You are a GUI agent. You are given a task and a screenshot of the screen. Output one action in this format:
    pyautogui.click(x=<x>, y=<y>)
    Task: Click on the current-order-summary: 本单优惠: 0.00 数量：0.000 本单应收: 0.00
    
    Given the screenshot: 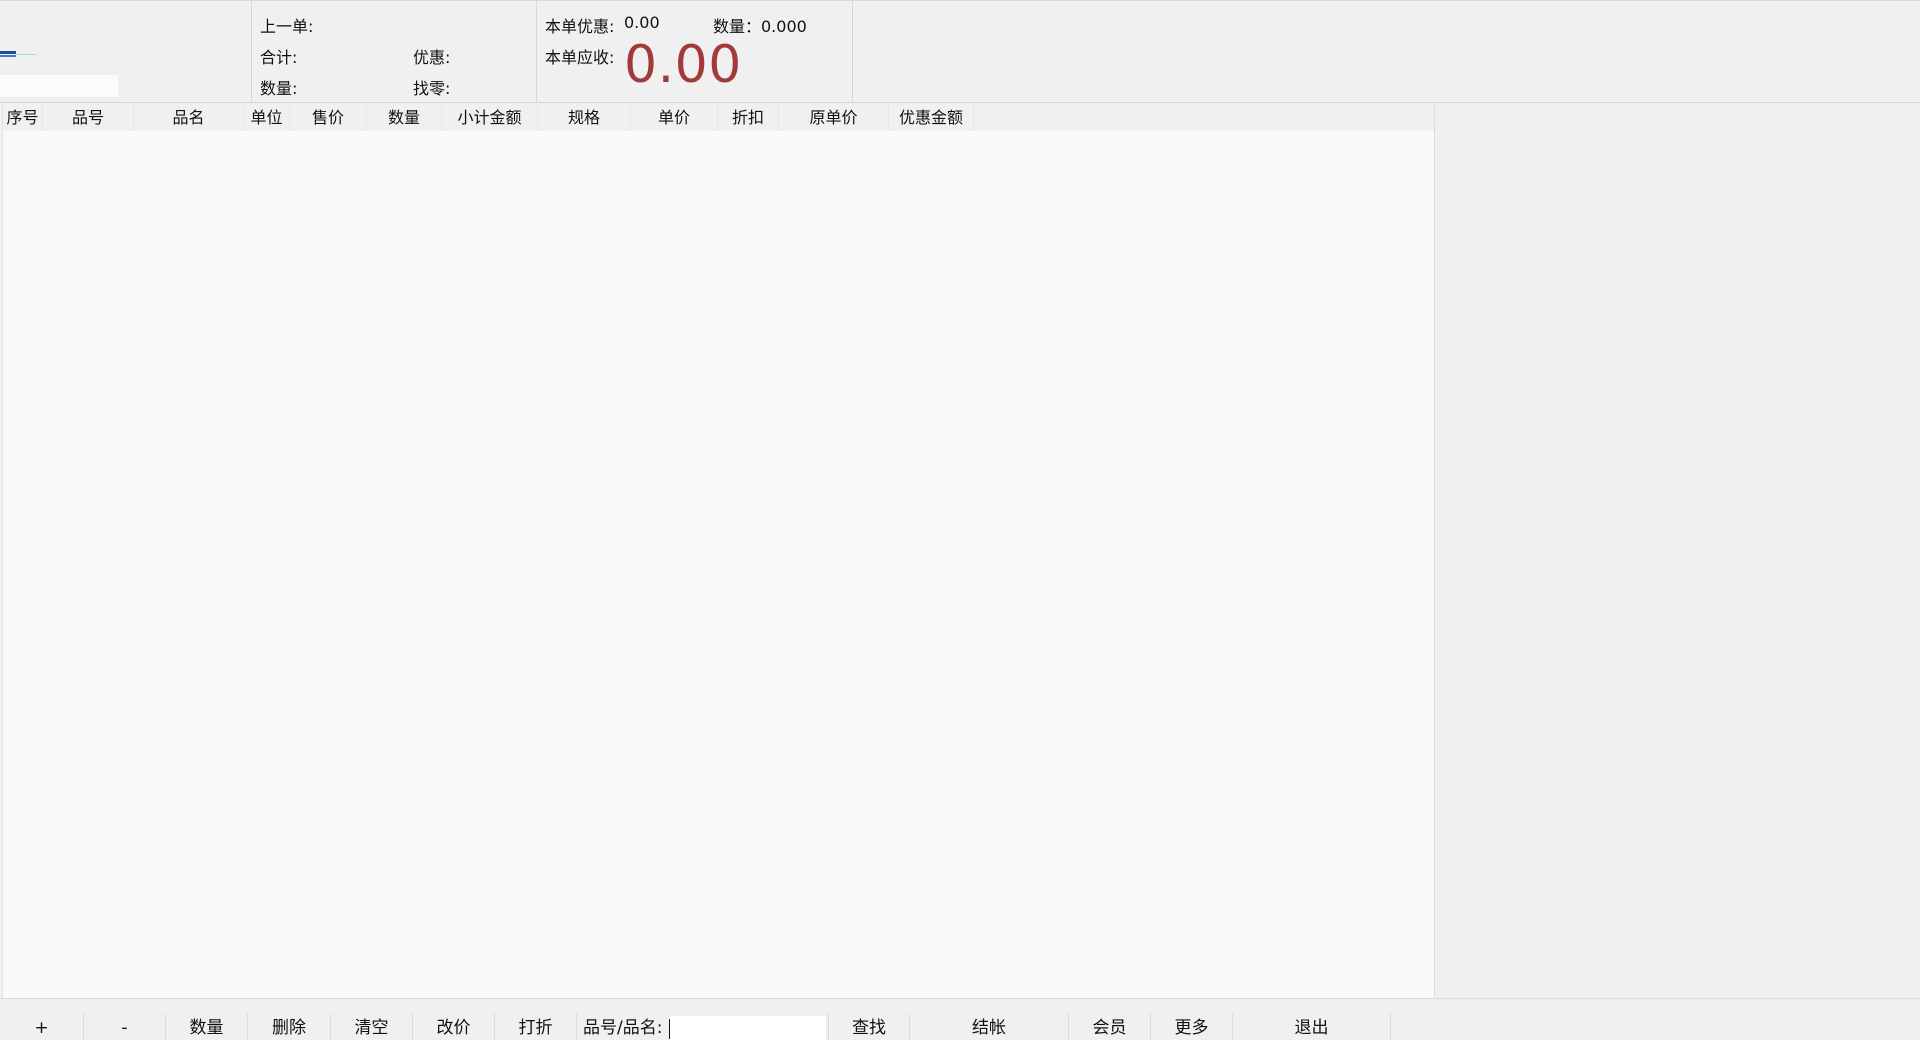 What is the action you would take?
    pyautogui.click(x=695, y=52)
    